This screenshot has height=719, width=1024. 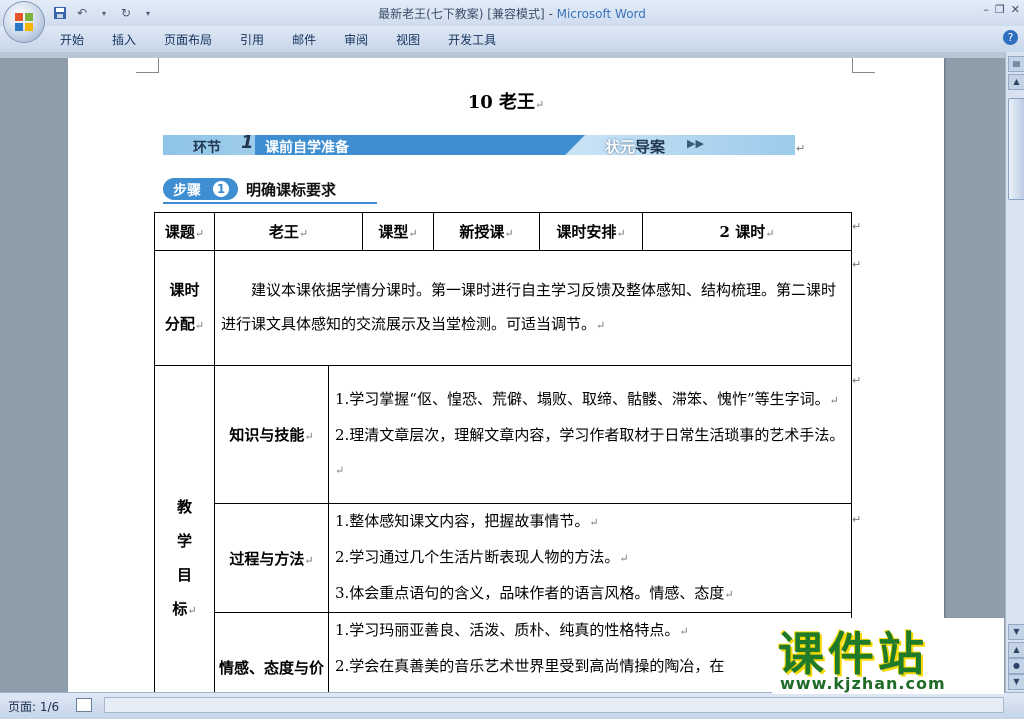 I want to click on arrows-icon: ▶▶, so click(x=695, y=143).